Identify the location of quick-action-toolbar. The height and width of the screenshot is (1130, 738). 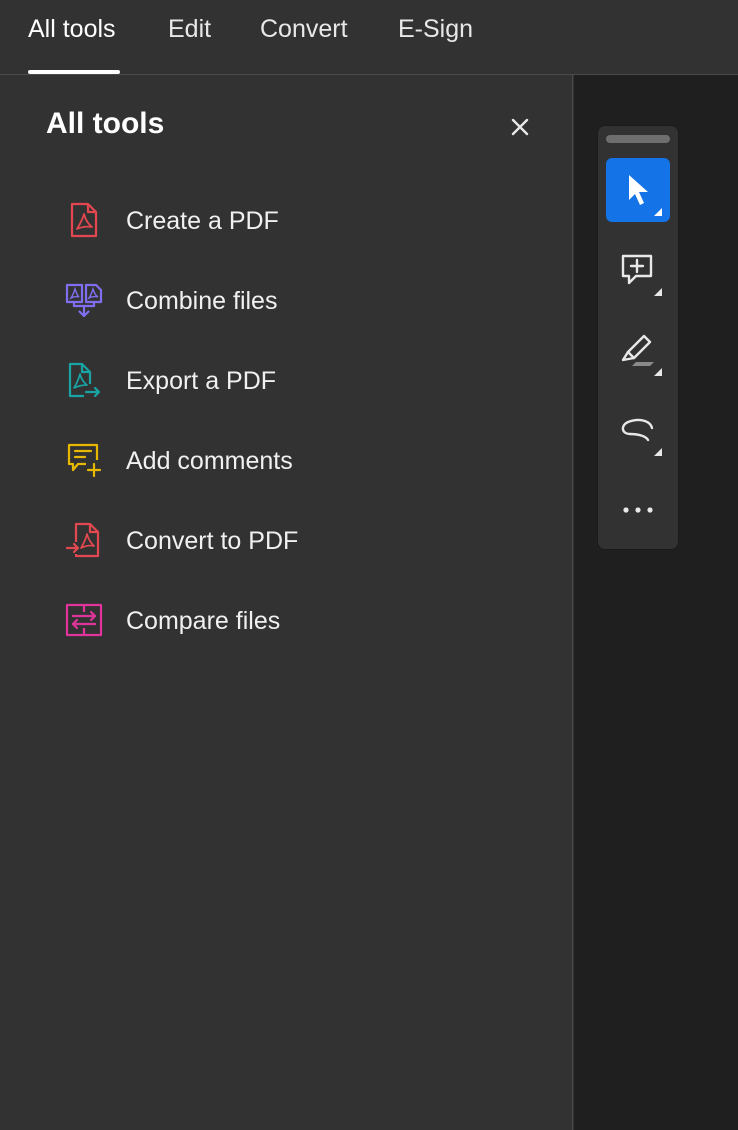
(638, 337).